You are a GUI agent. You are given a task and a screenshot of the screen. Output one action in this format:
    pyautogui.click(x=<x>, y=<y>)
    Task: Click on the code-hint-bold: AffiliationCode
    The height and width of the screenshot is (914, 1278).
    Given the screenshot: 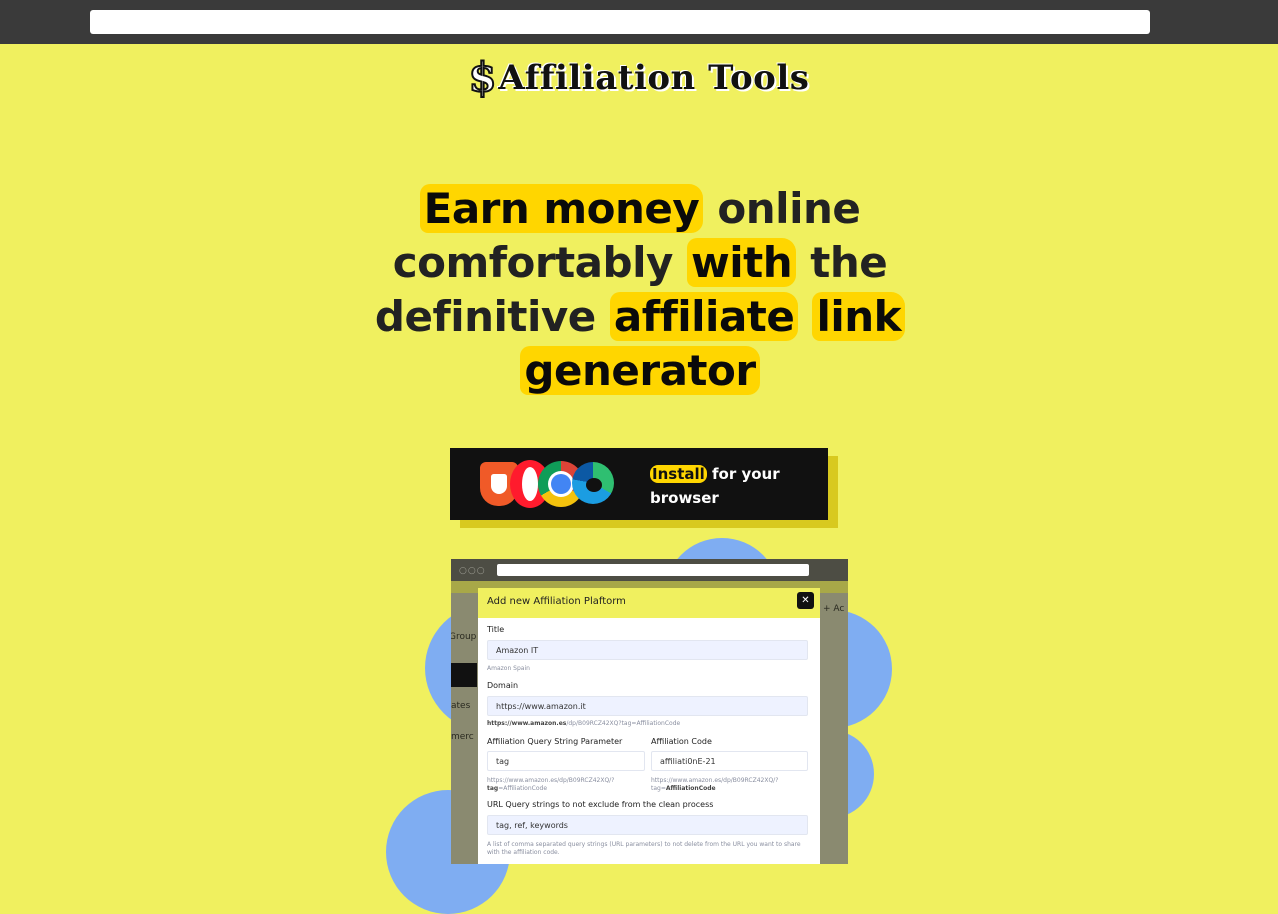 What is the action you would take?
    pyautogui.click(x=690, y=788)
    